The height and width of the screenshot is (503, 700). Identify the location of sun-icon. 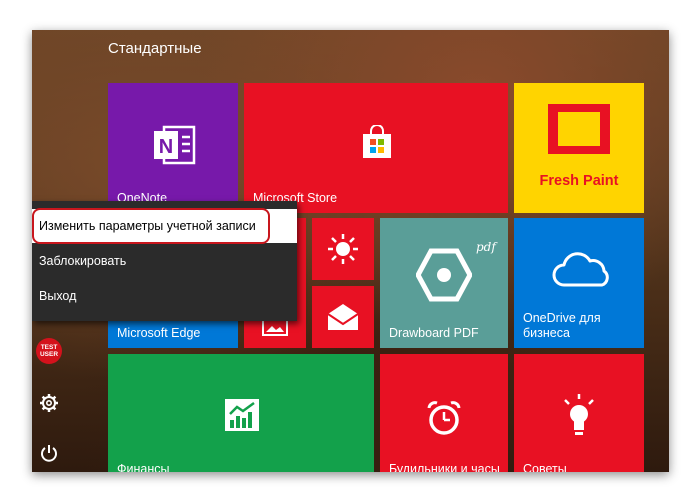
(343, 251).